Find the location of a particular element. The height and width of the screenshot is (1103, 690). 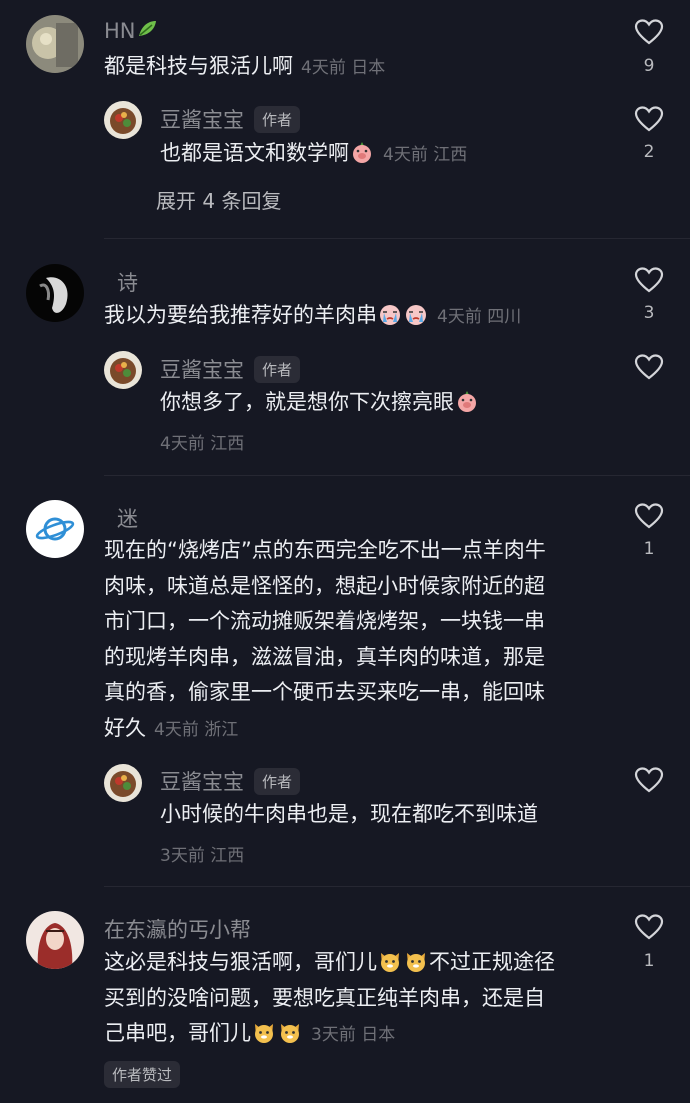

like-count: 2 is located at coordinates (649, 152).